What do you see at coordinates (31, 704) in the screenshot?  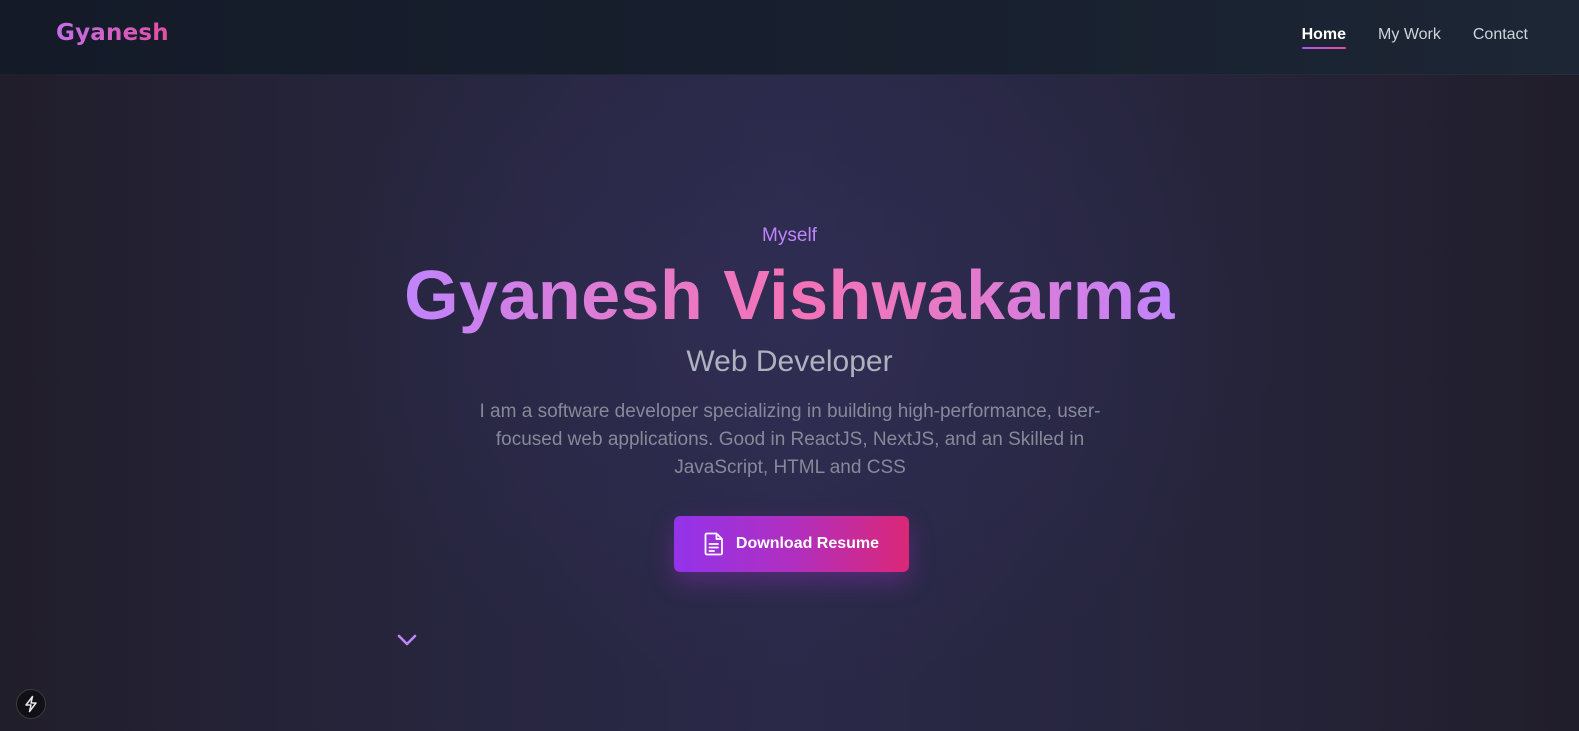 I see `lightning-bolt-icon` at bounding box center [31, 704].